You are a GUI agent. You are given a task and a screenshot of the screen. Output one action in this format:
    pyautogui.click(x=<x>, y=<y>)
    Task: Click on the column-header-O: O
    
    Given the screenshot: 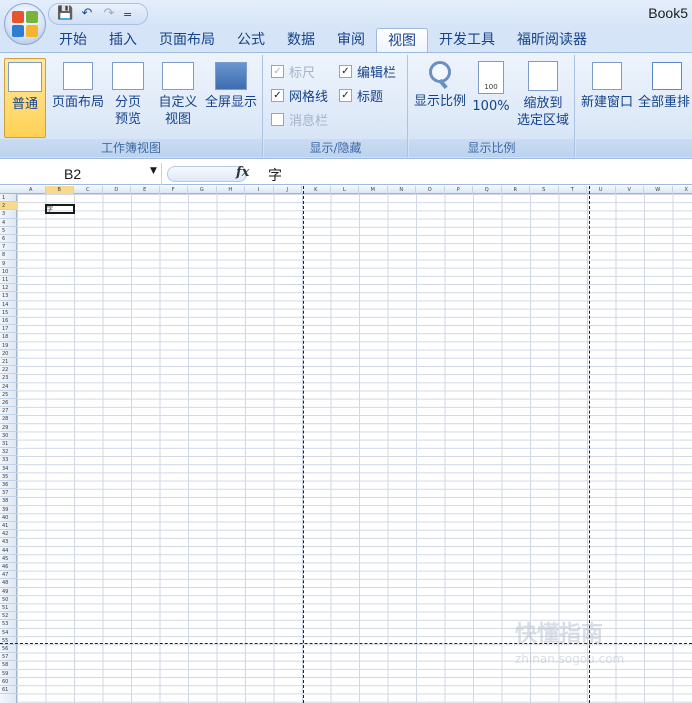 What is the action you would take?
    pyautogui.click(x=430, y=190)
    